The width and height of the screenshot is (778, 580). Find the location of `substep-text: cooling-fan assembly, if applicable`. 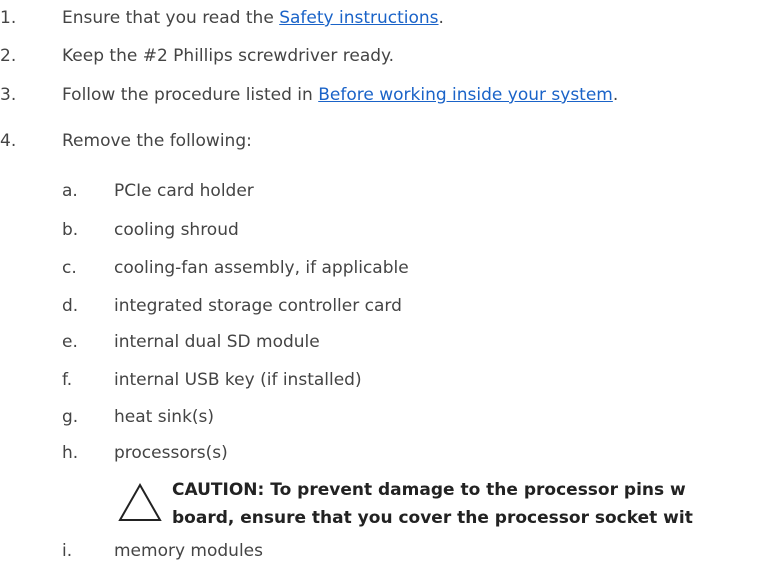

substep-text: cooling-fan assembly, if applicable is located at coordinates (261, 268).